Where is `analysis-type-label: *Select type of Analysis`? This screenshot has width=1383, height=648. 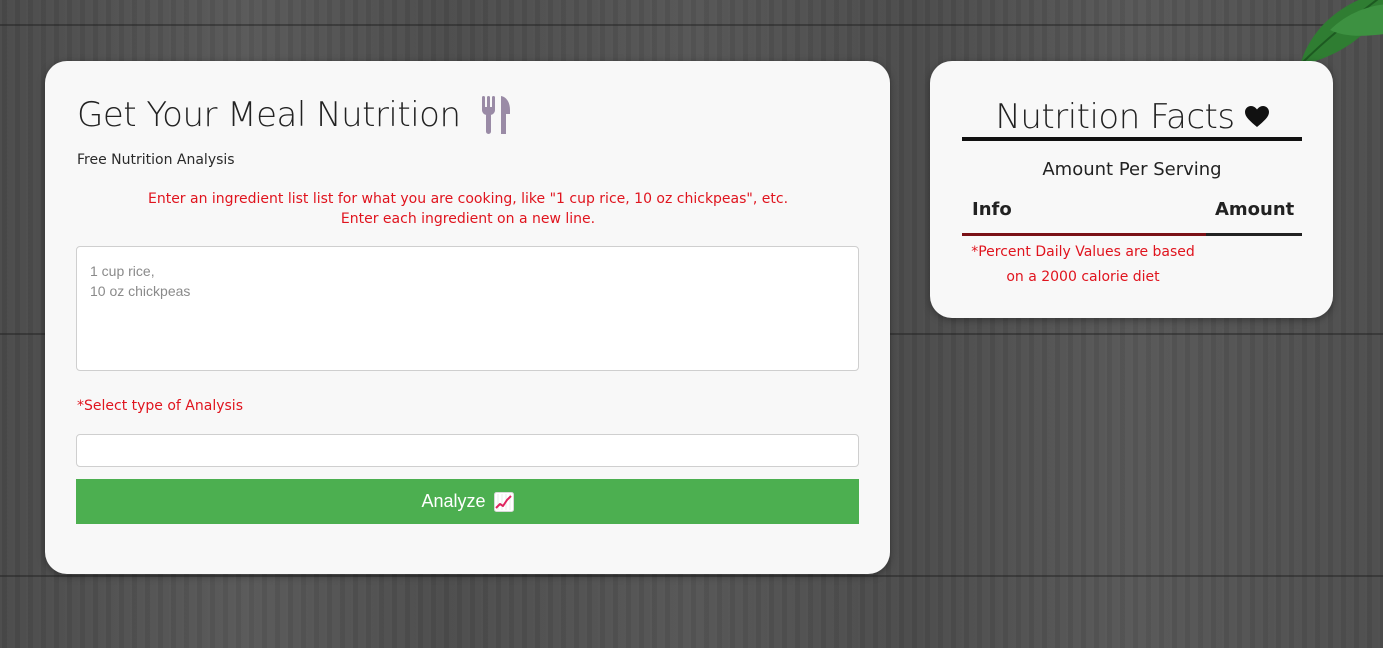 analysis-type-label: *Select type of Analysis is located at coordinates (160, 406).